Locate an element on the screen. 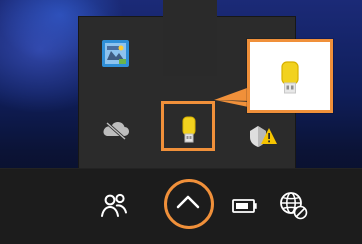 This screenshot has height=244, width=362. network-icon is located at coordinates (293, 205).